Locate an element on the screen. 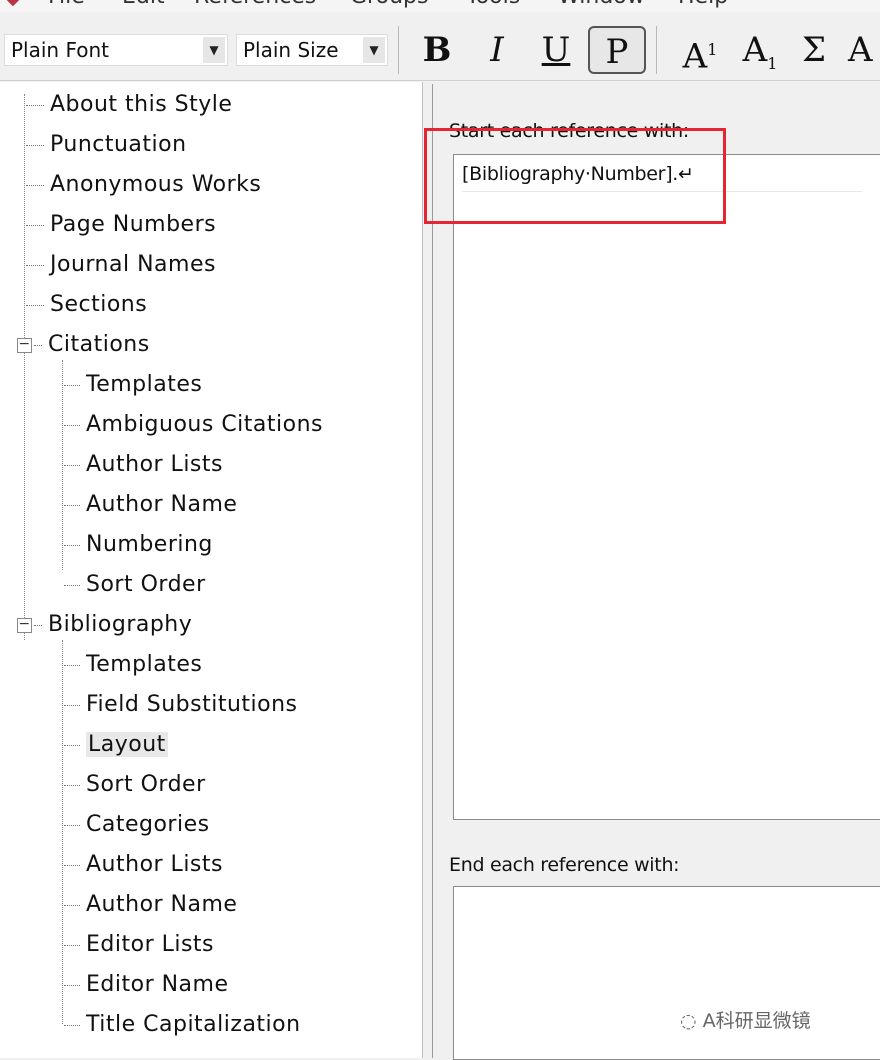  end-reference-editor is located at coordinates (666, 973).